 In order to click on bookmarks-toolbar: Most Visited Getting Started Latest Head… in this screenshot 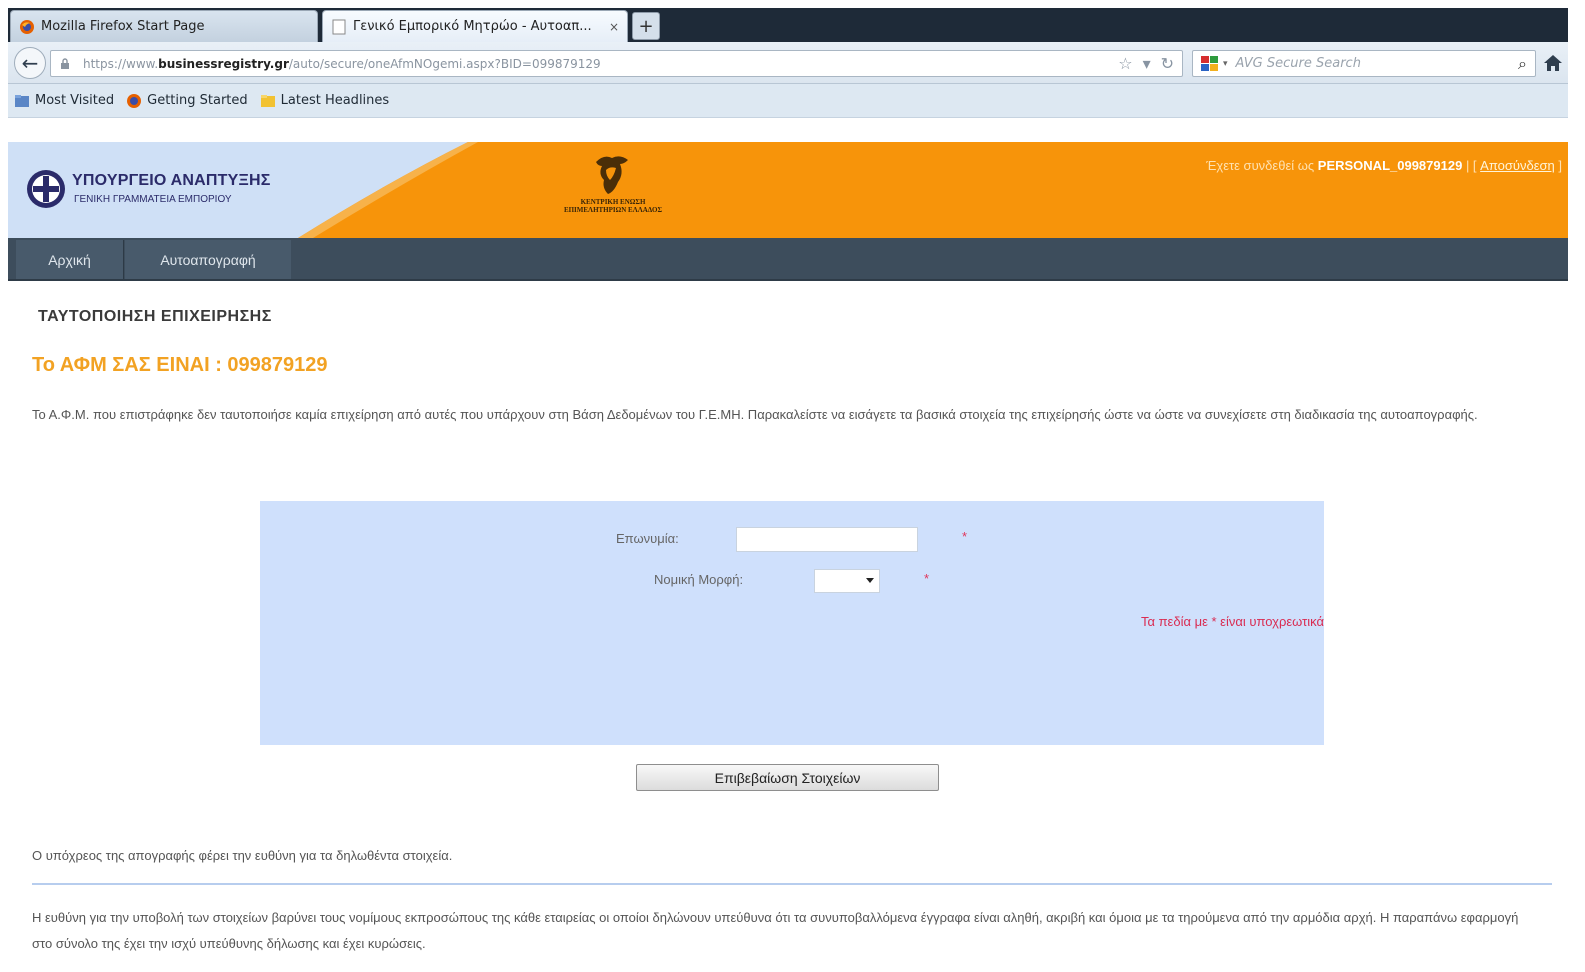, I will do `click(788, 101)`.